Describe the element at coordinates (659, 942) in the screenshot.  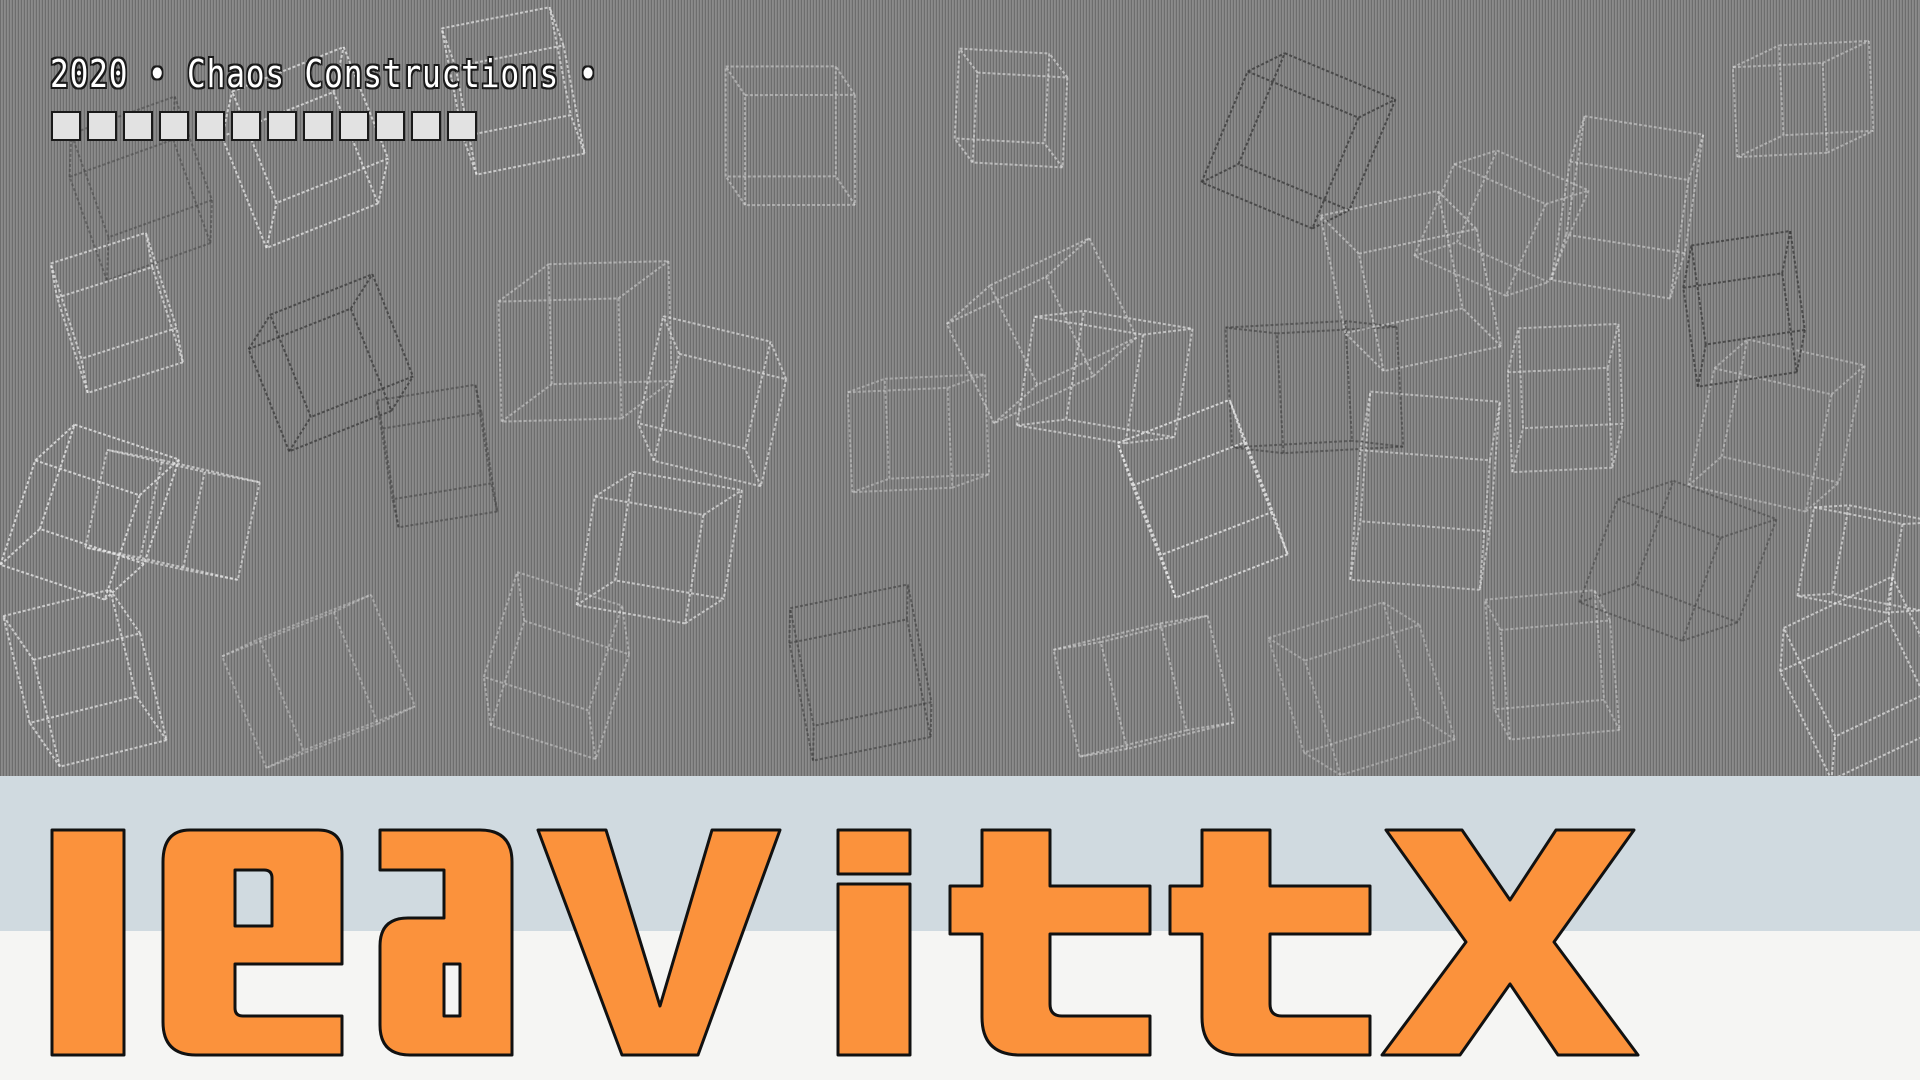
I see `logo-glyph-v` at that location.